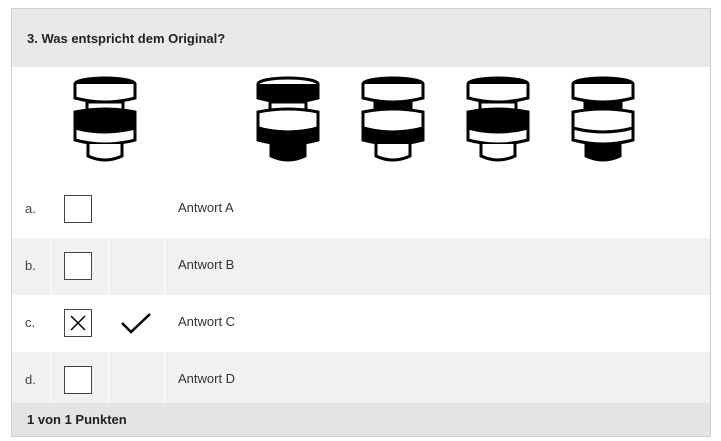  What do you see at coordinates (207, 378) in the screenshot?
I see `answer-label: Antwort D` at bounding box center [207, 378].